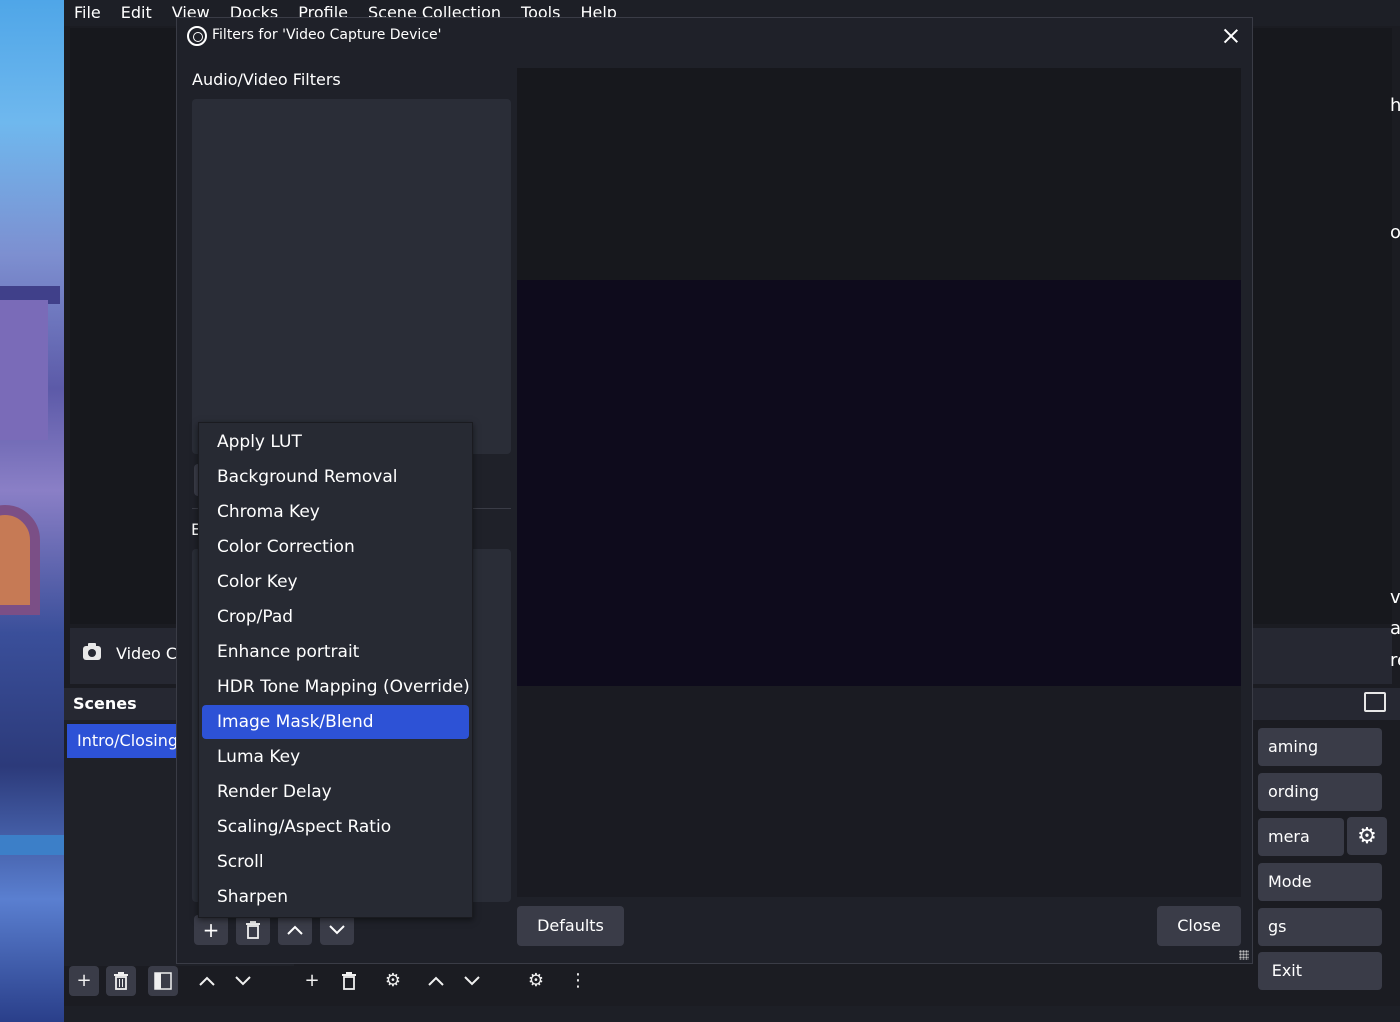 The height and width of the screenshot is (1022, 1400). What do you see at coordinates (20, 560) in the screenshot?
I see `wallpaper-arch` at bounding box center [20, 560].